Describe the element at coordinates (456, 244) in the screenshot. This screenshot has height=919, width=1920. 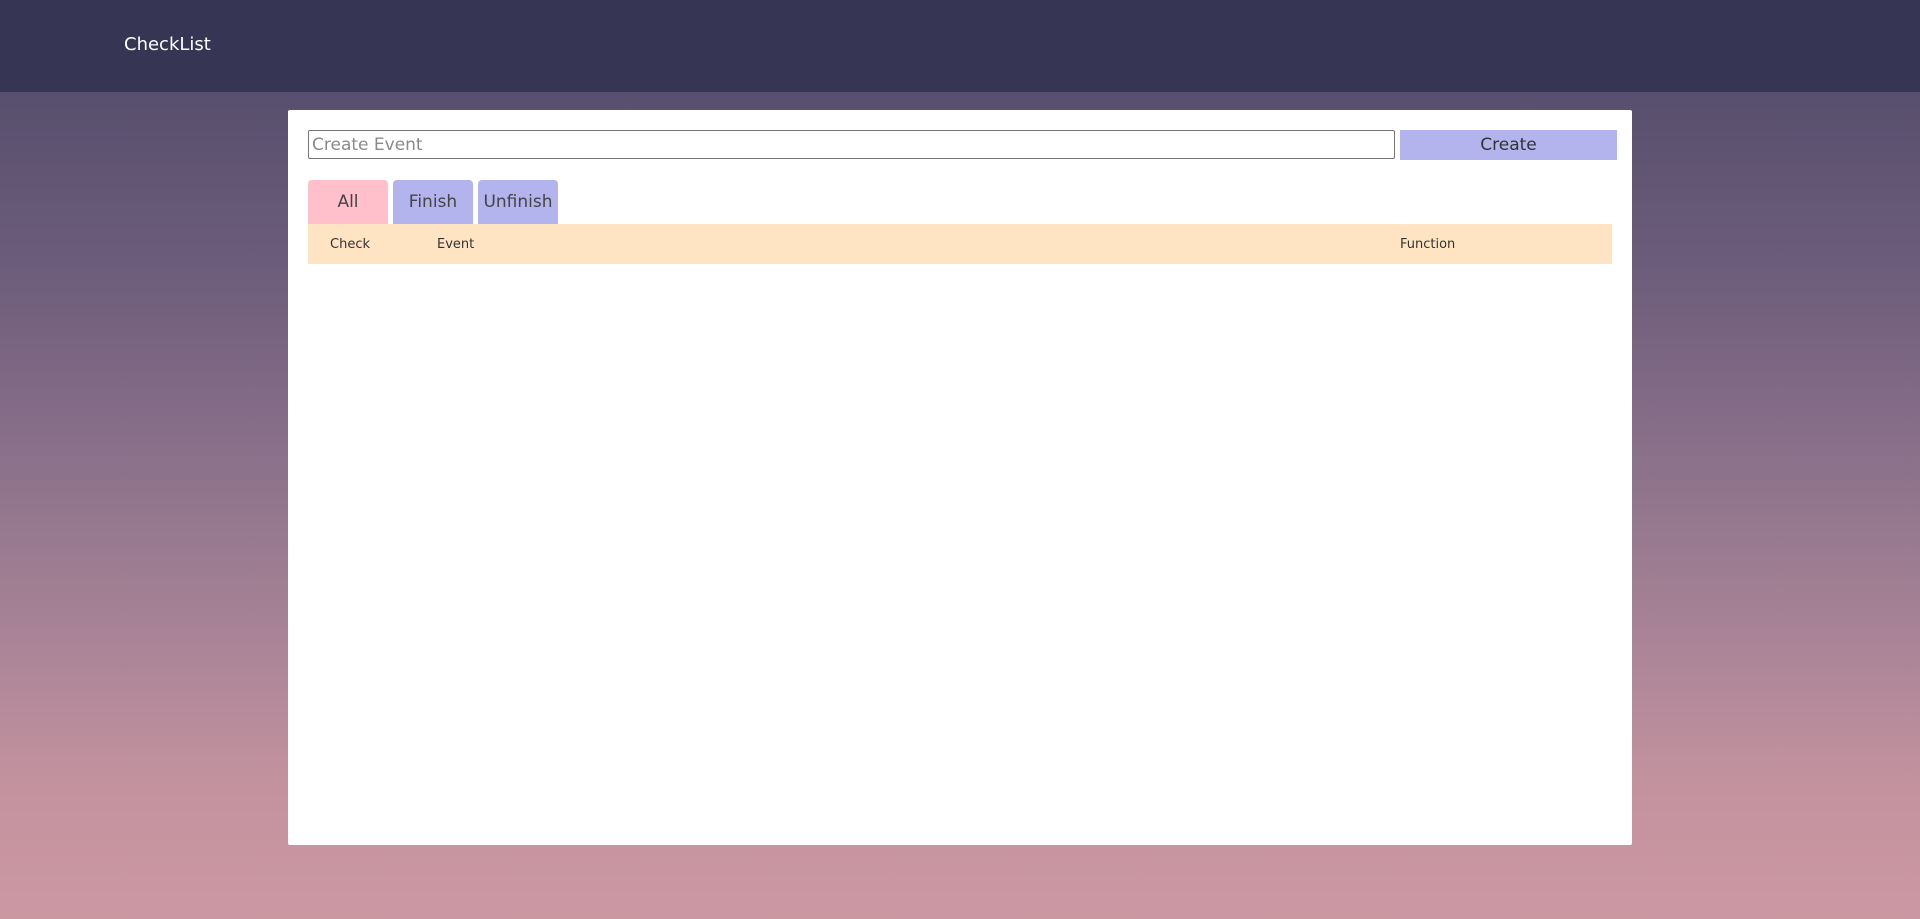
I see `column-header-event: Event` at that location.